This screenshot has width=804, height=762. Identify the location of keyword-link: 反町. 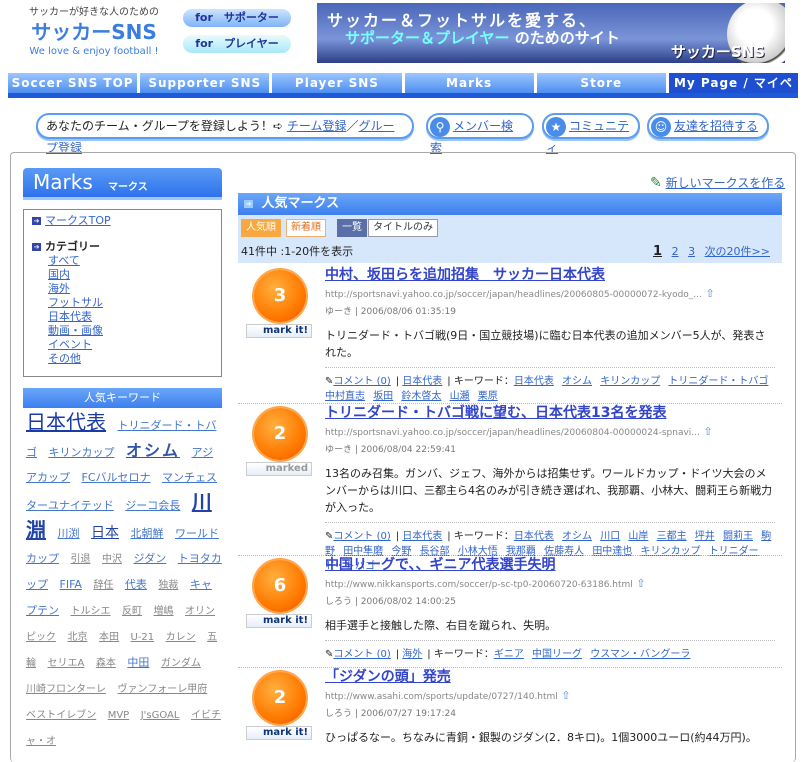
(132, 611).